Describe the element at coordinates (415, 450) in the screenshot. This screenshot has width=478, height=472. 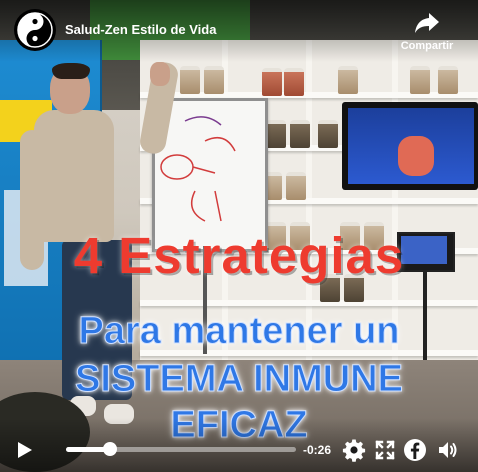
I see `facebook-icon` at that location.